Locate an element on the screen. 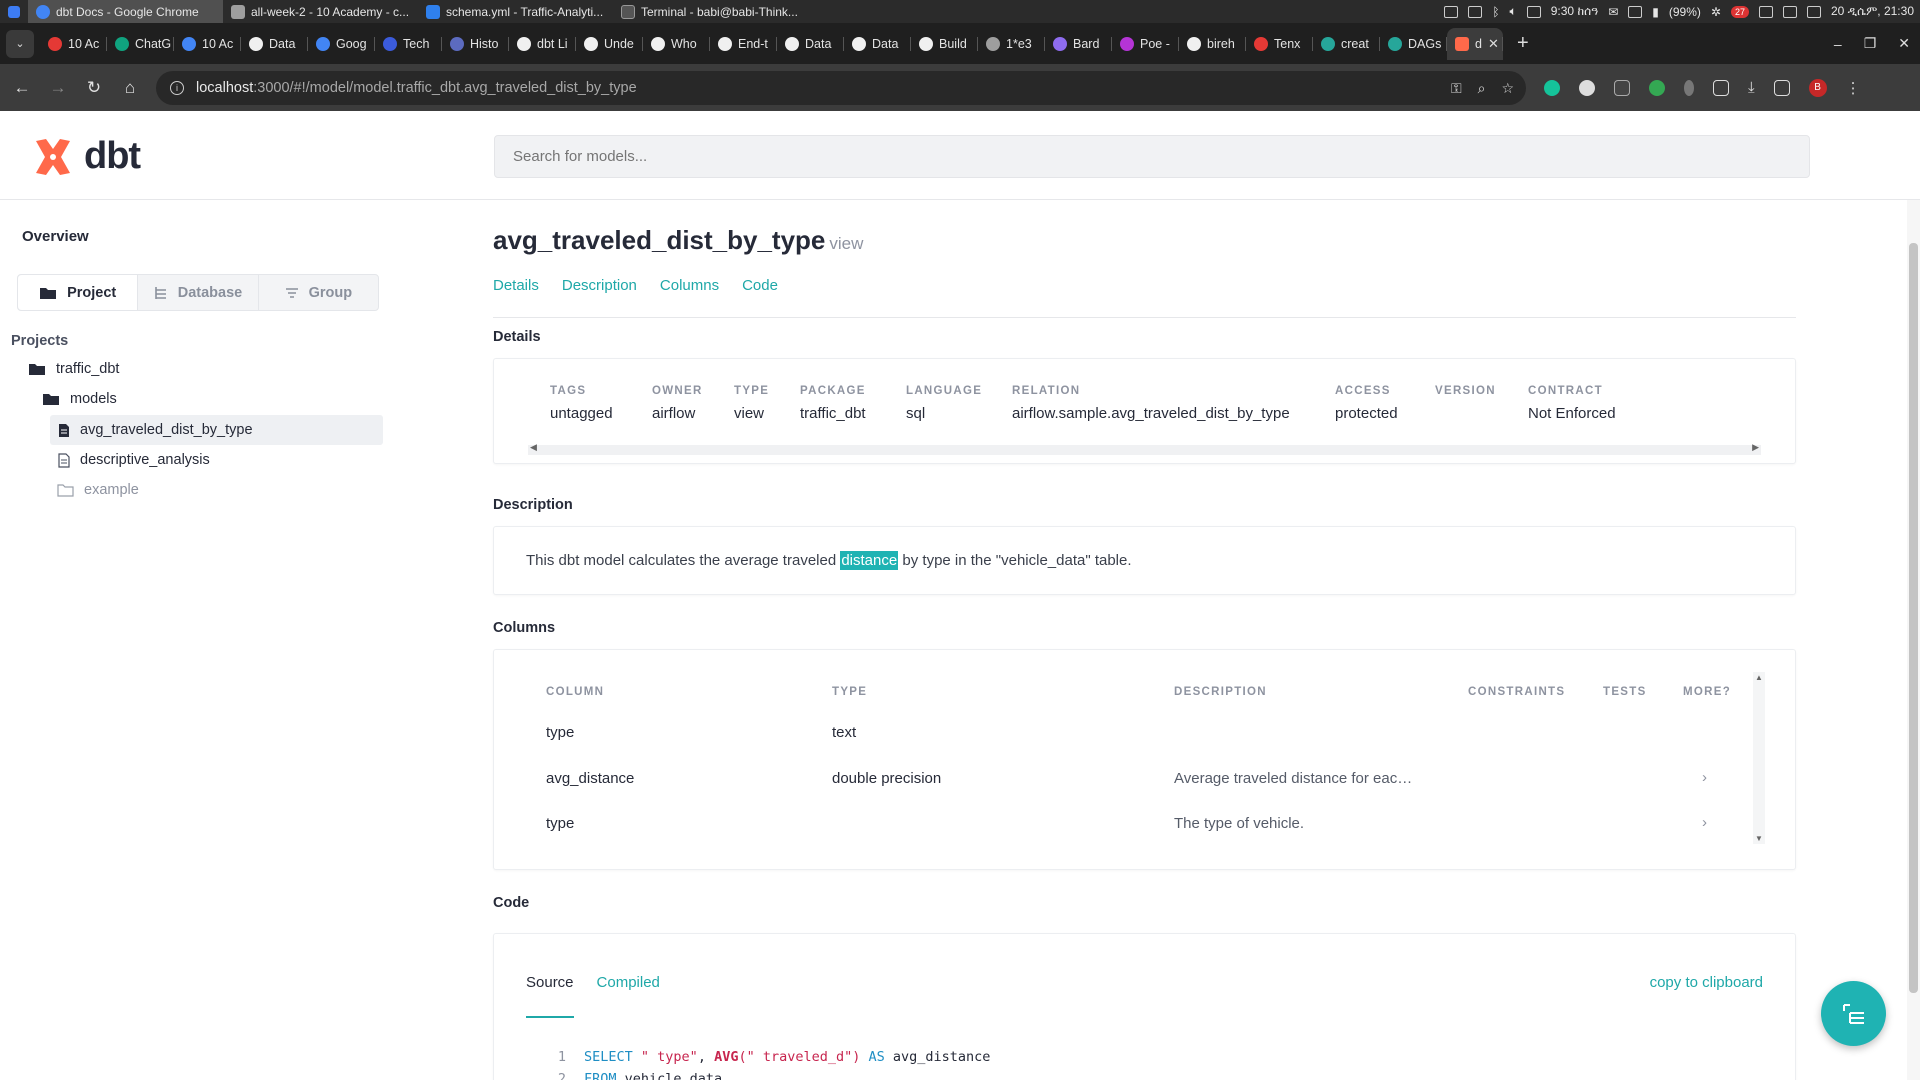  page-scrollbar-thumb is located at coordinates (1913, 618).